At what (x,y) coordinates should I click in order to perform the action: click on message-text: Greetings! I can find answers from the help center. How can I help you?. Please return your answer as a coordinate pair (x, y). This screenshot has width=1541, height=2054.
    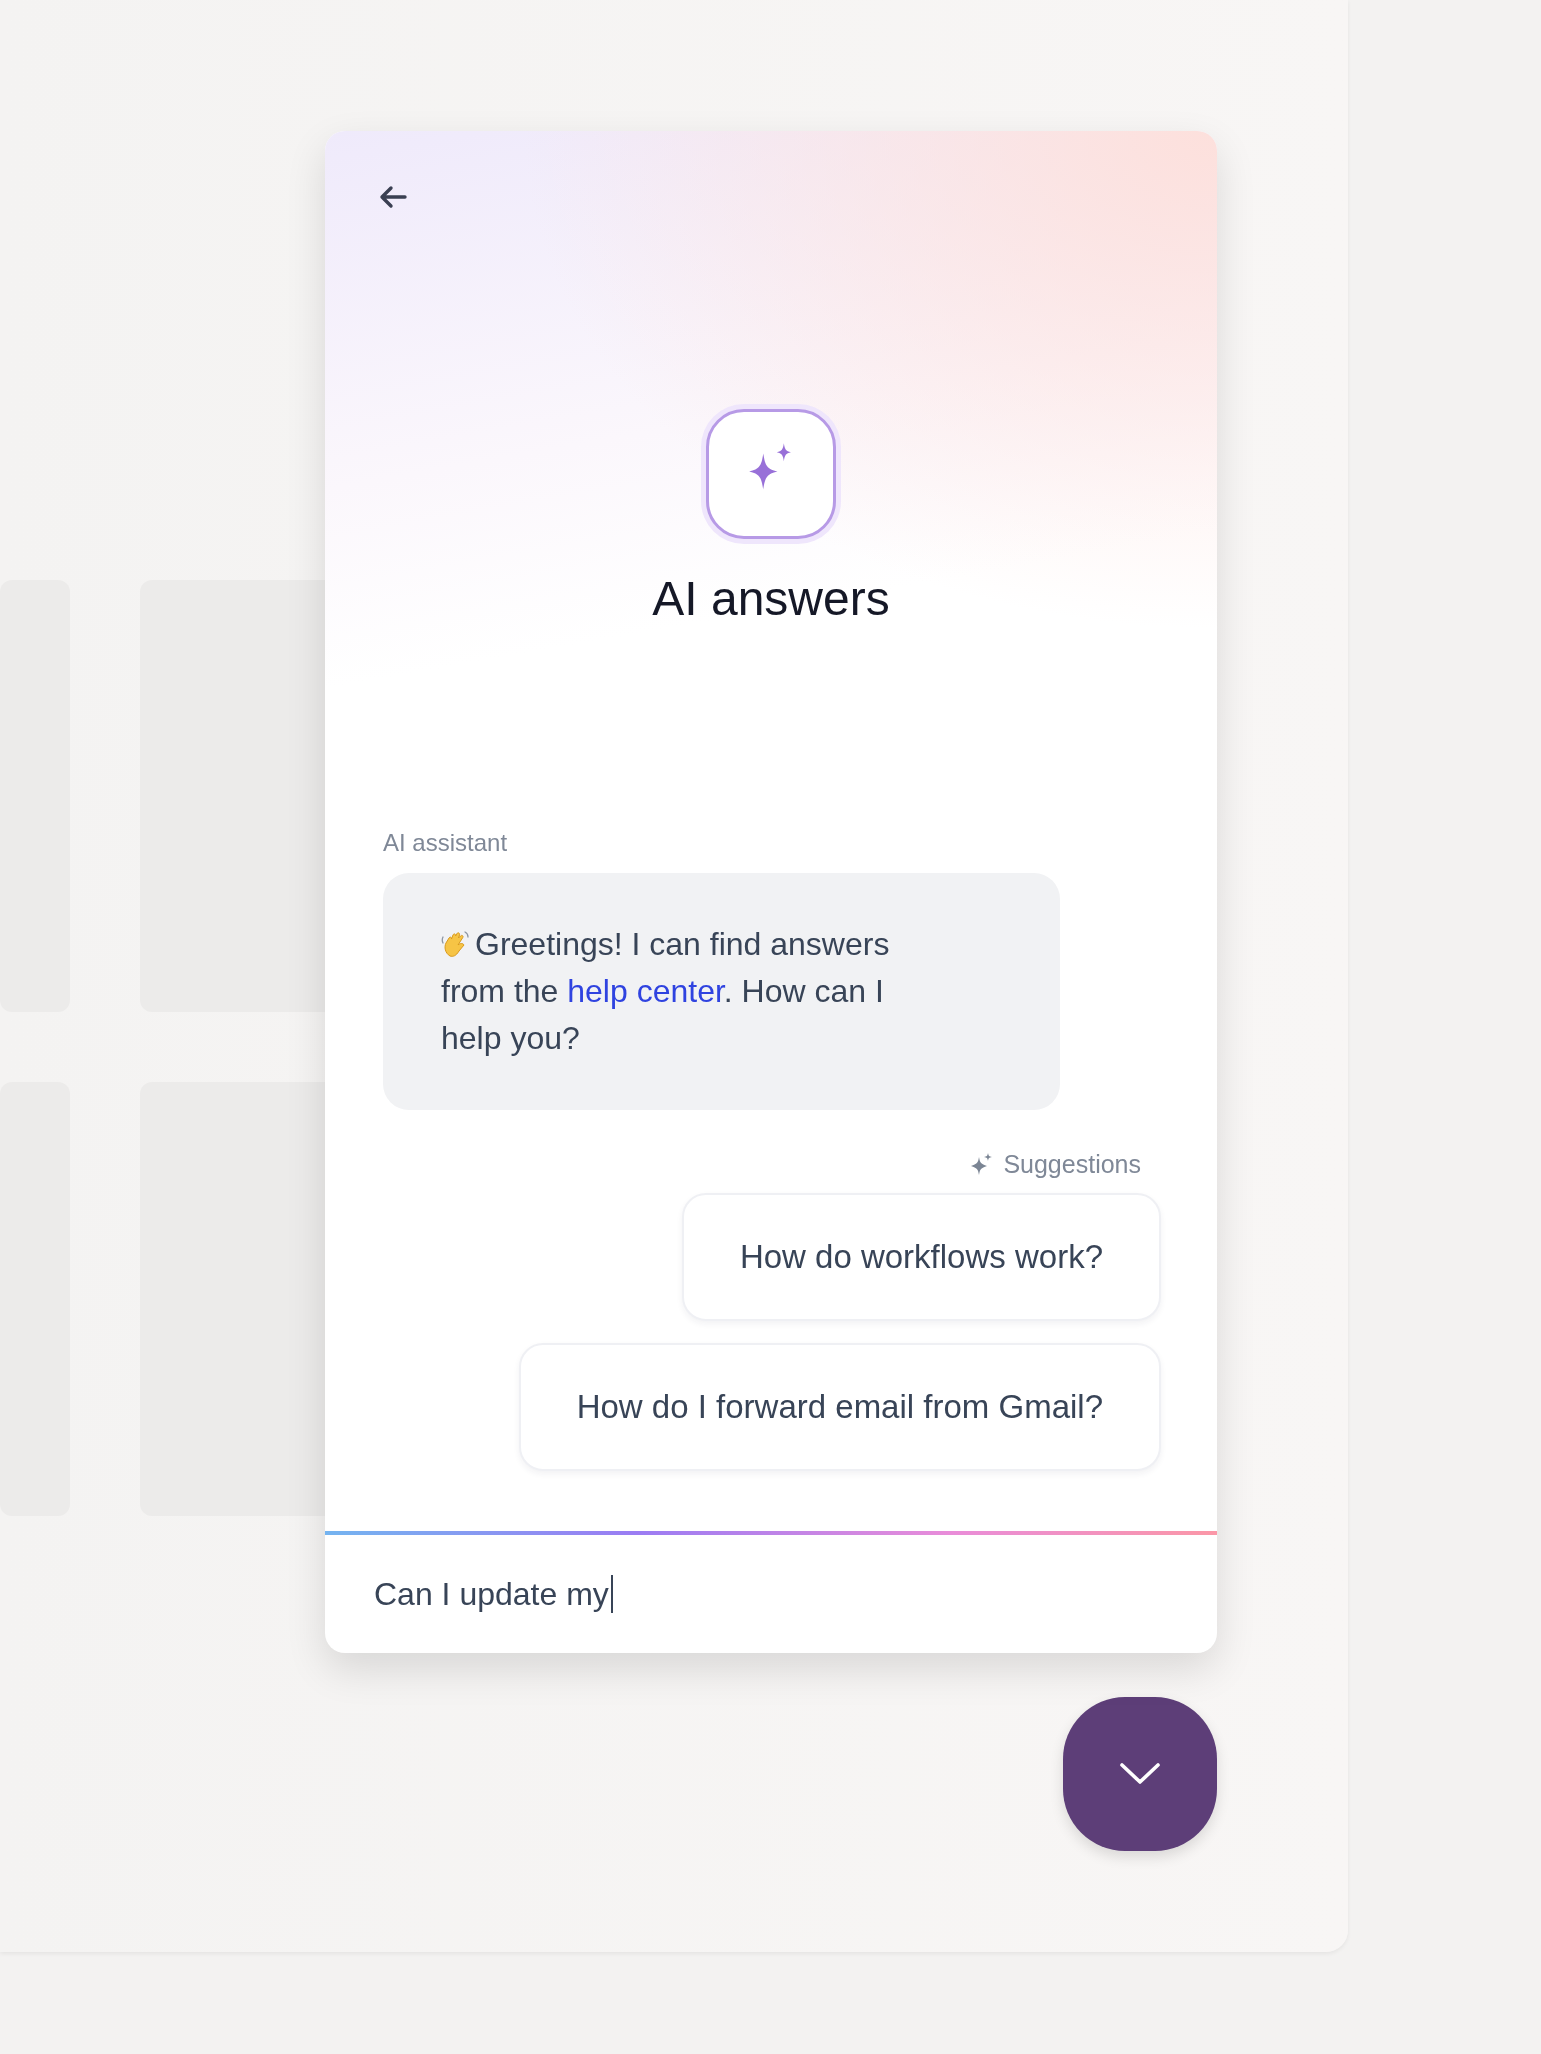
    Looking at the image, I should click on (666, 991).